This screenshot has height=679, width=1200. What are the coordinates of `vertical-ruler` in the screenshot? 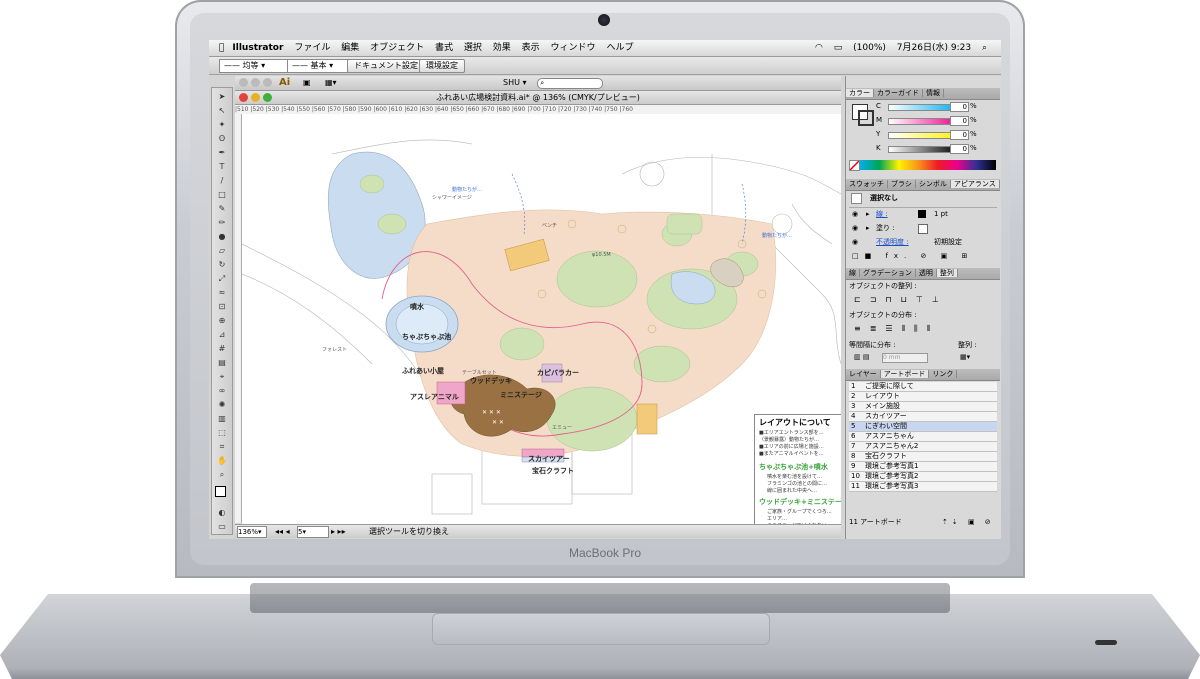 It's located at (238, 318).